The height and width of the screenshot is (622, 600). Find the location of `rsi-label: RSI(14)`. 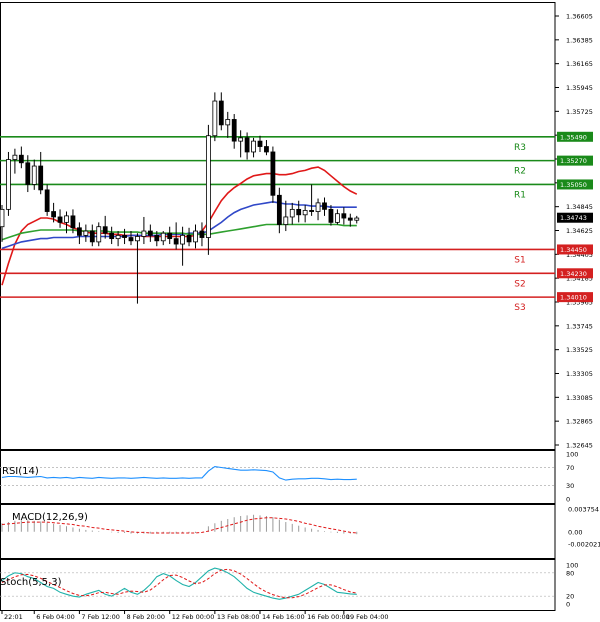

rsi-label: RSI(14) is located at coordinates (20, 471).